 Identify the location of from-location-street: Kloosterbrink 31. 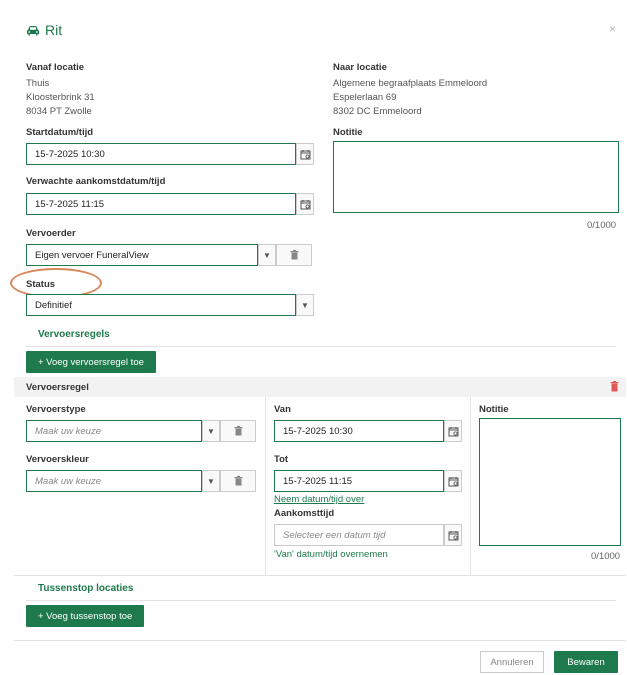
(60, 97).